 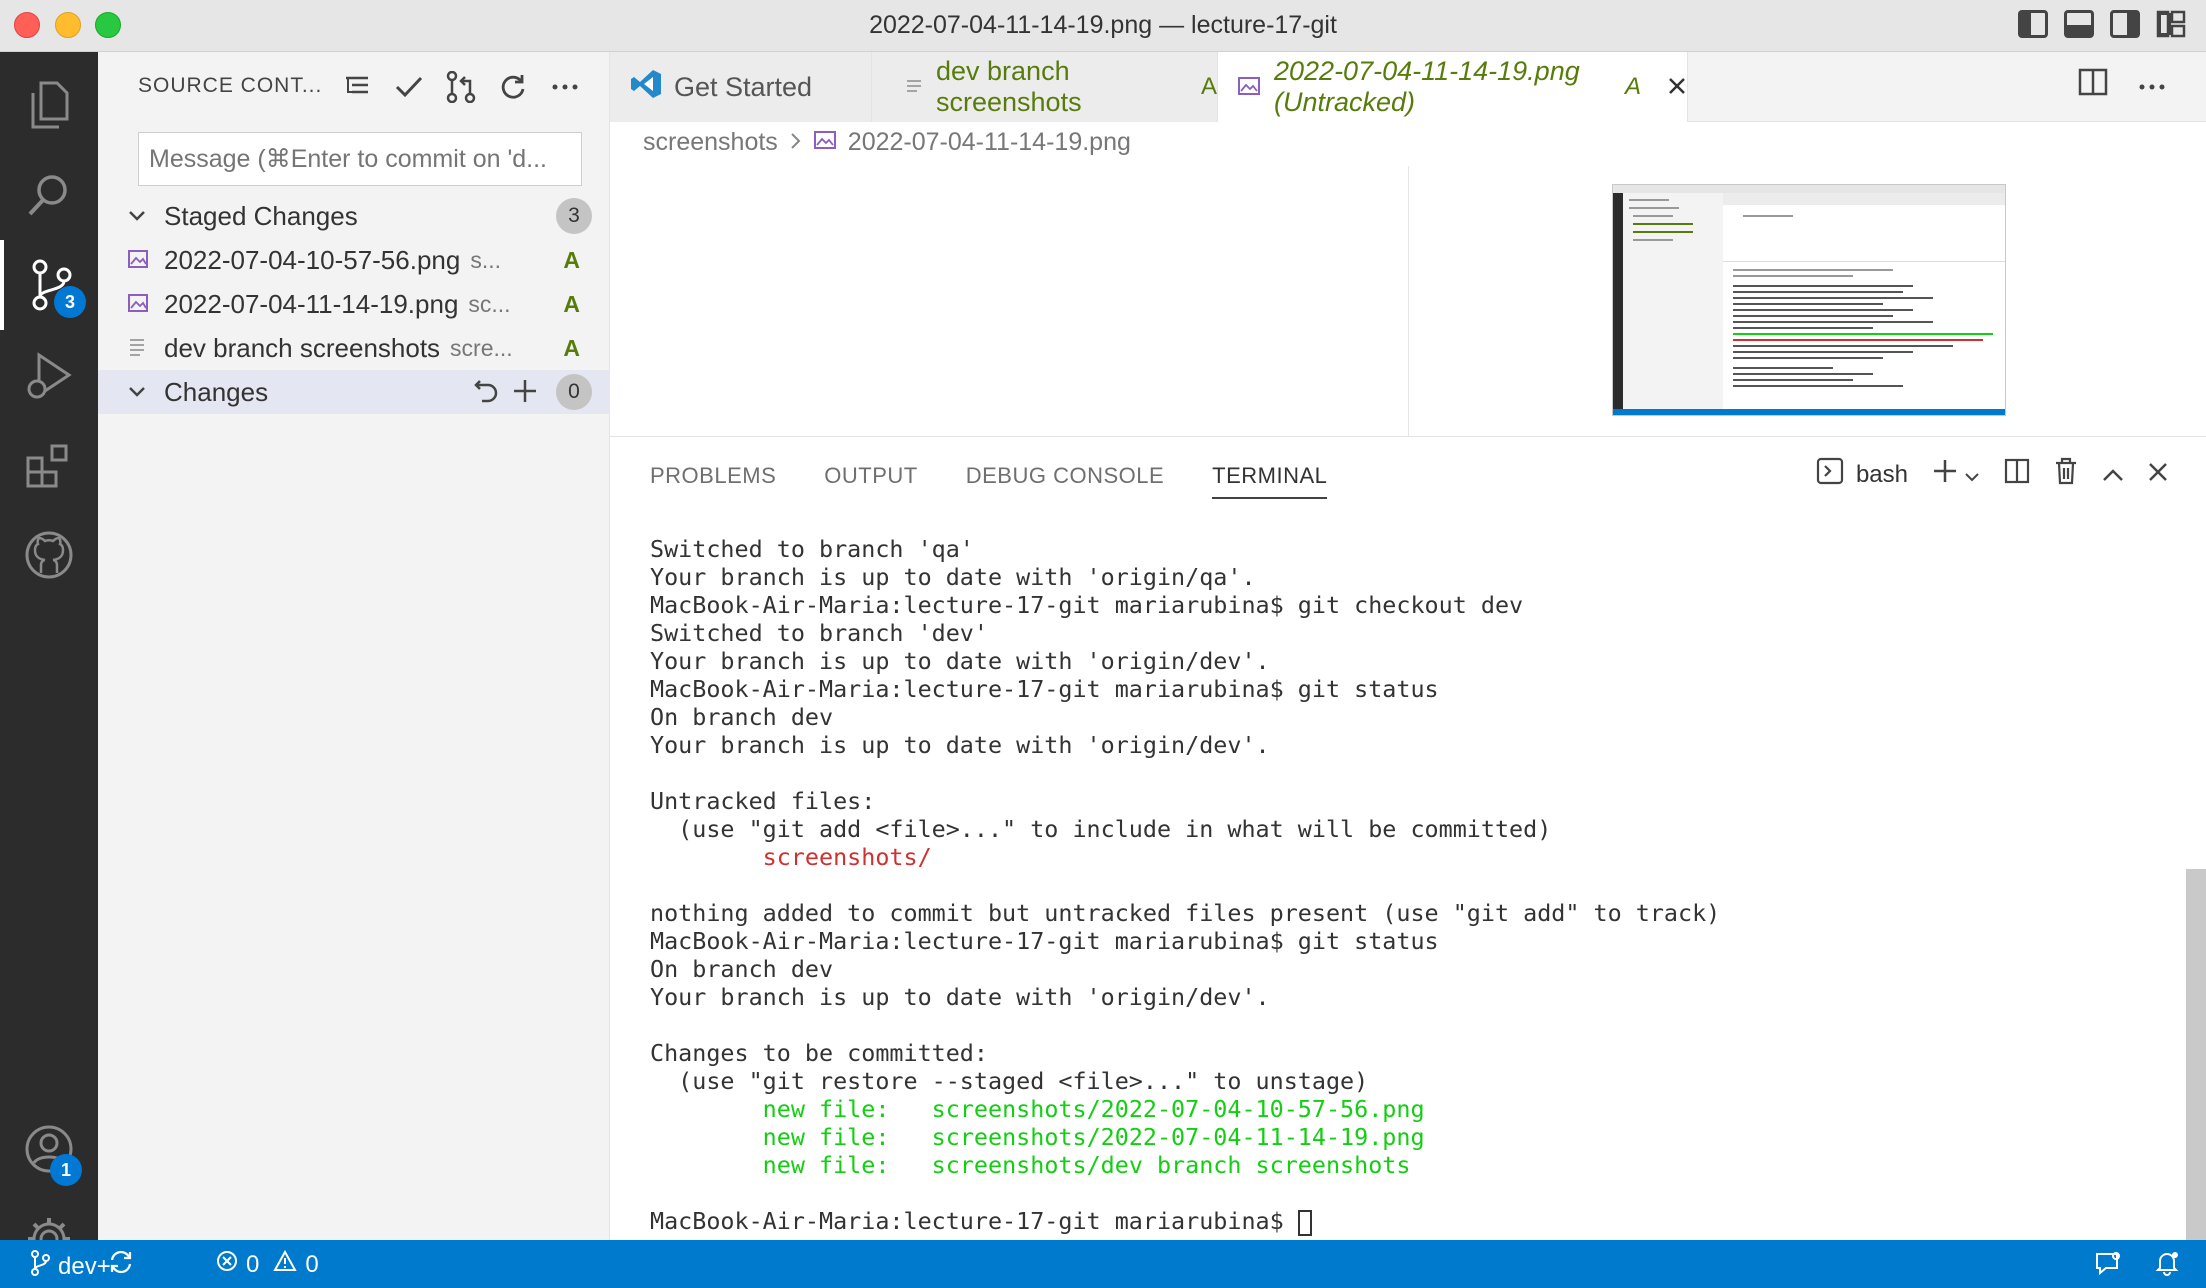 What do you see at coordinates (513, 87) in the screenshot?
I see `refresh-icon` at bounding box center [513, 87].